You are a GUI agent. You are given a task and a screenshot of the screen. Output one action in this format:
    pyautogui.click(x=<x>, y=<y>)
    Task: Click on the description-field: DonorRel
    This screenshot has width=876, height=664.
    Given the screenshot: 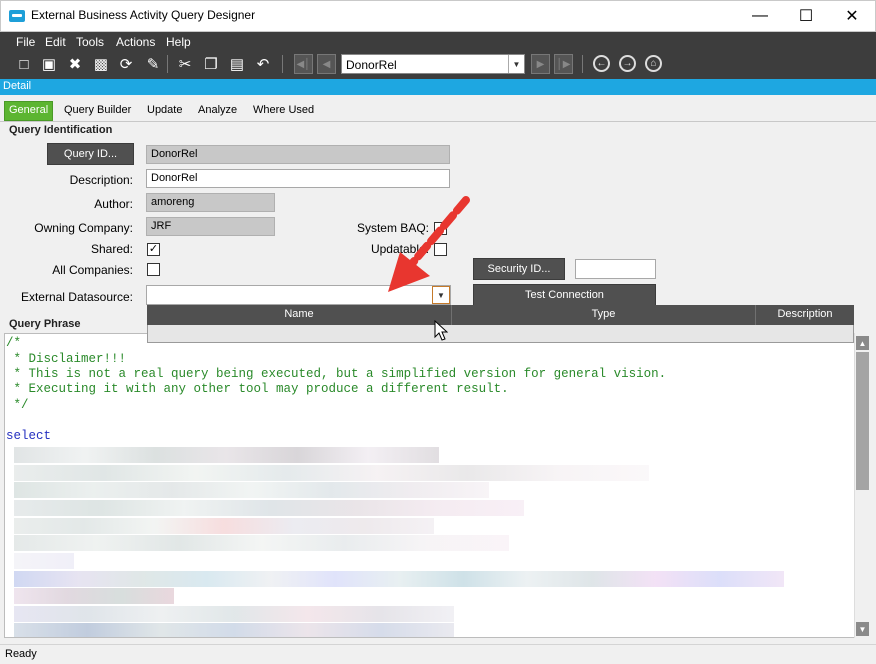 What is the action you would take?
    pyautogui.click(x=298, y=178)
    